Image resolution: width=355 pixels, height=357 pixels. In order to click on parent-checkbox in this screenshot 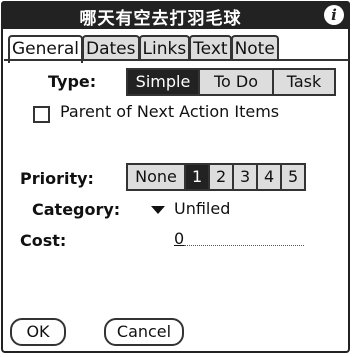, I will do `click(41, 114)`.